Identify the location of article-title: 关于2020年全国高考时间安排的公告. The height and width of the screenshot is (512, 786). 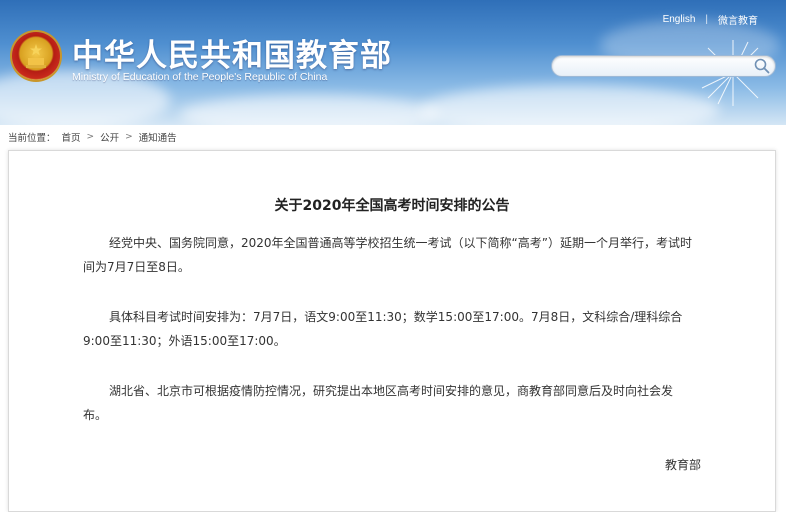
(392, 206).